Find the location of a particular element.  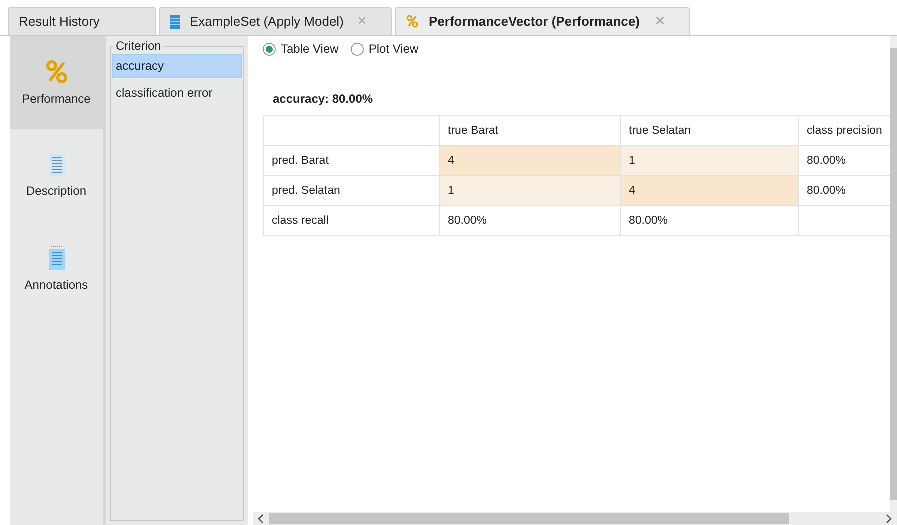

sidebar-item: Annotations is located at coordinates (56, 268).